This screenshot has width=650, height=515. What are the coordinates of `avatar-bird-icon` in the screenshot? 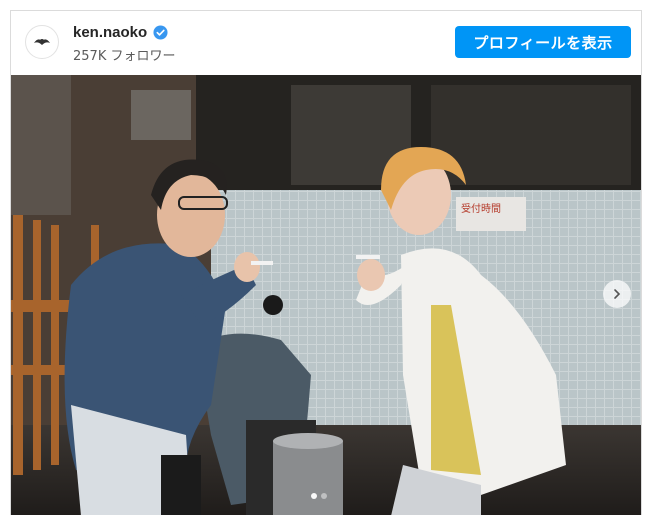 It's located at (42, 42).